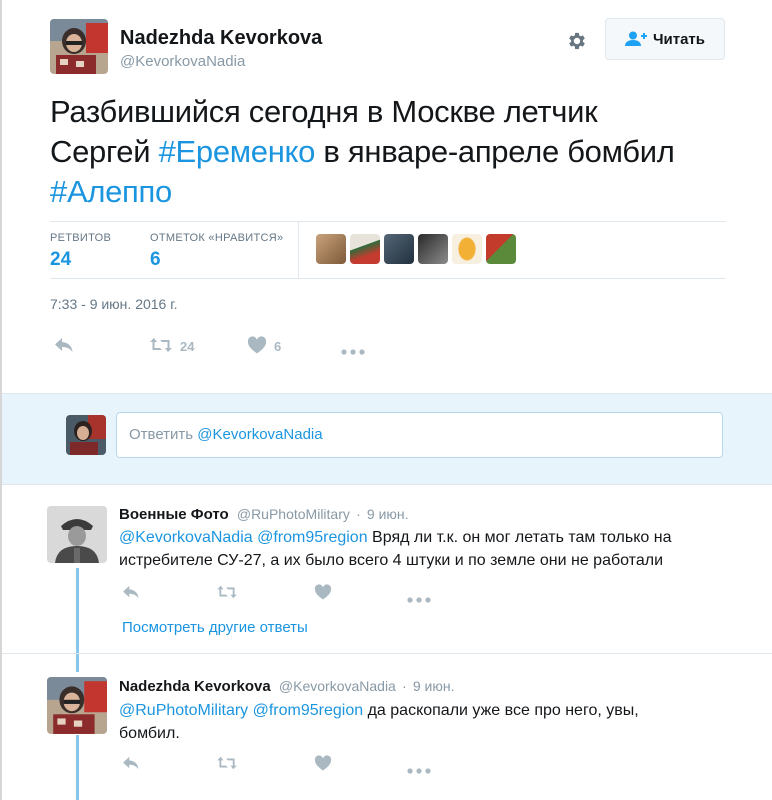 Image resolution: width=772 pixels, height=800 pixels. I want to click on hashtag-link: #Еременко, so click(237, 151).